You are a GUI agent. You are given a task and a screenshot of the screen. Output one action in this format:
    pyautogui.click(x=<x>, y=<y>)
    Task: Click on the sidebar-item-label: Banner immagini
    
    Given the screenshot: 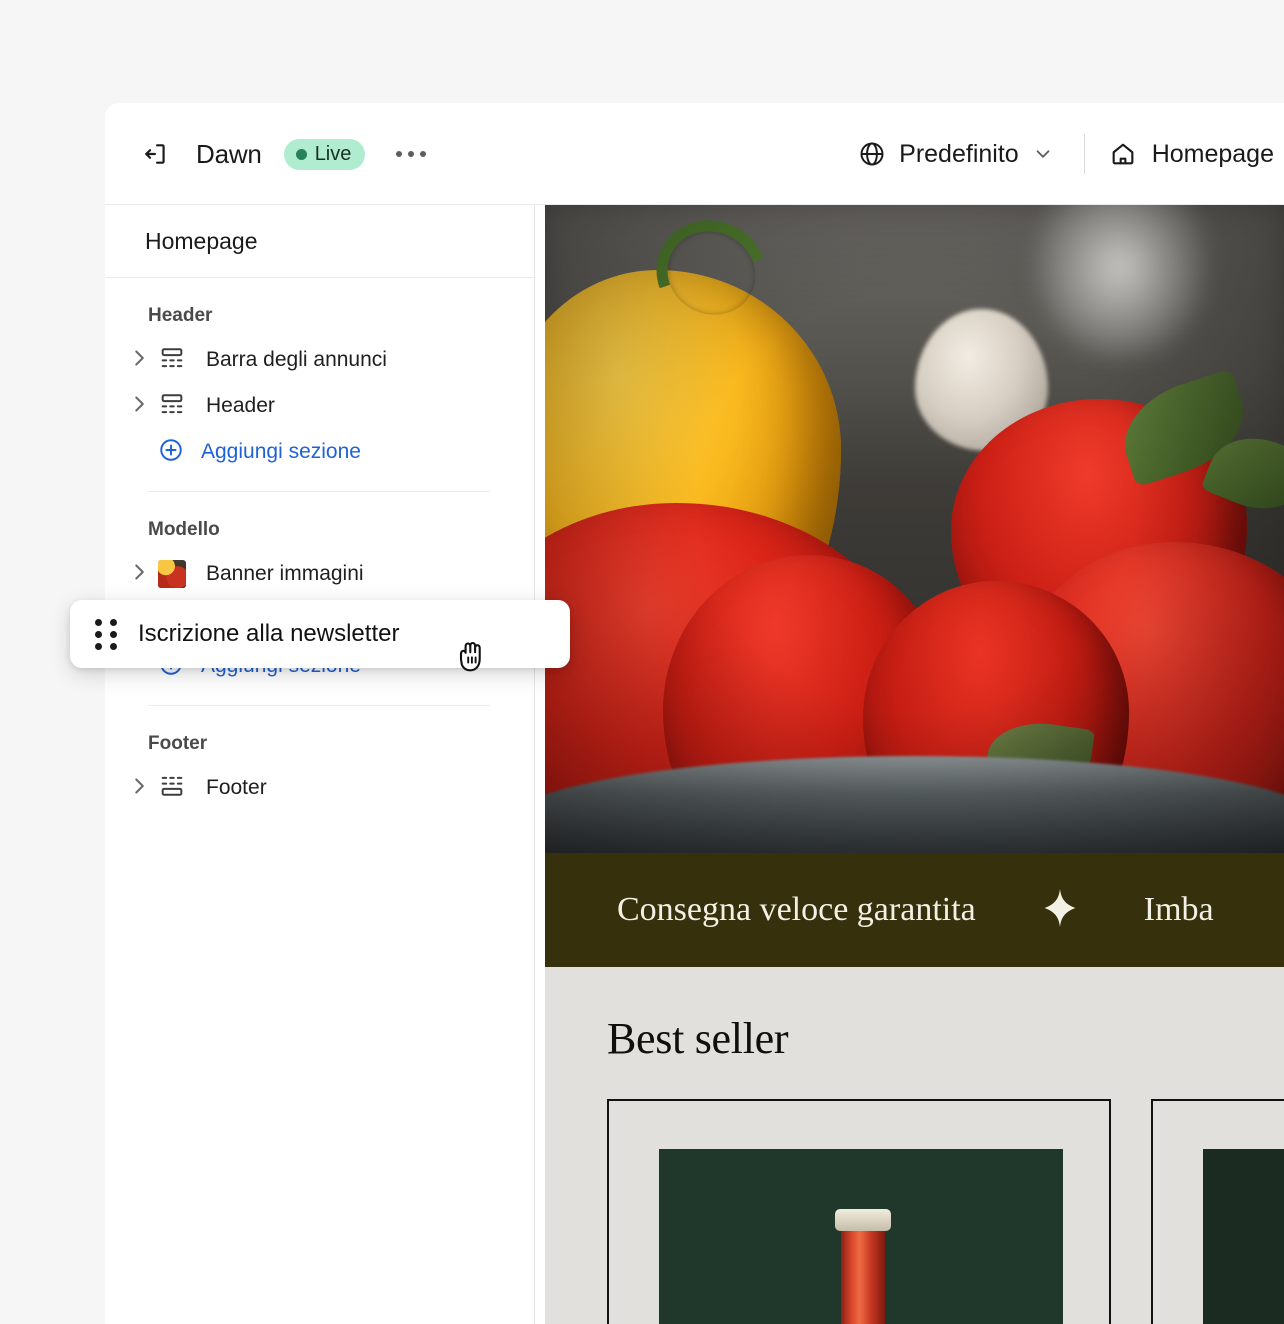 What is the action you would take?
    pyautogui.click(x=285, y=573)
    